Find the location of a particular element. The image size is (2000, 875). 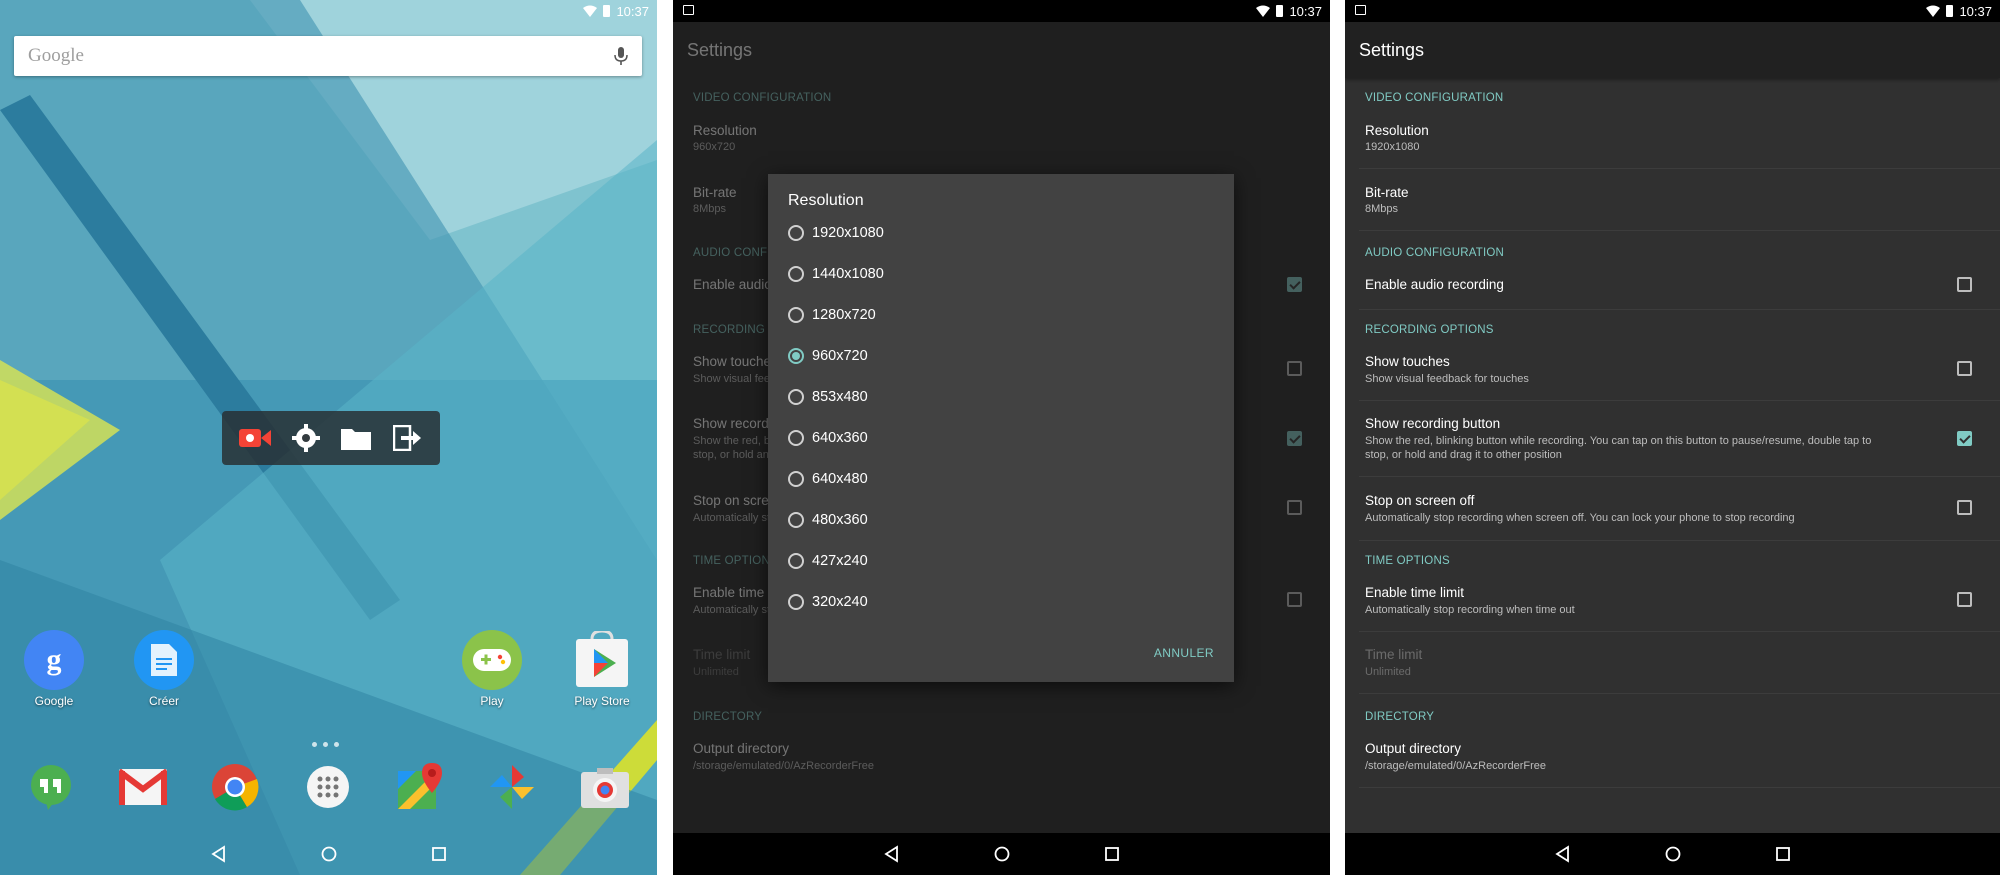

app-google: g Google is located at coordinates (54, 669).